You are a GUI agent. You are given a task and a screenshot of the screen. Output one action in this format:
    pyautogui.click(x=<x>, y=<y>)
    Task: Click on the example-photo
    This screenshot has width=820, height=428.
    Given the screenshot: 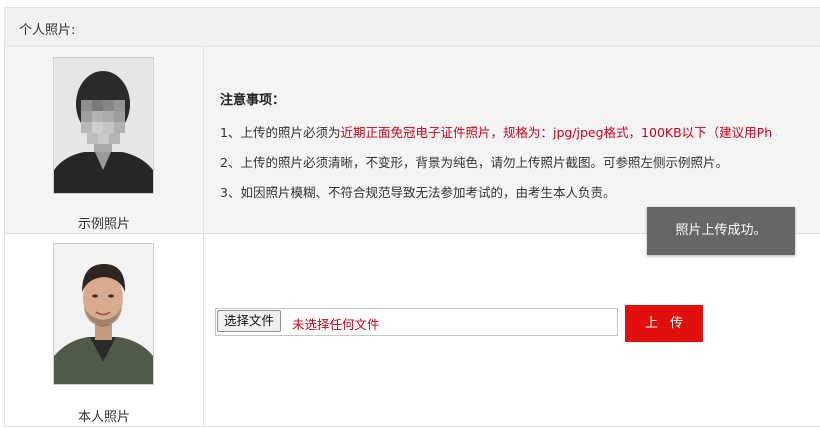 What is the action you would take?
    pyautogui.click(x=103, y=125)
    